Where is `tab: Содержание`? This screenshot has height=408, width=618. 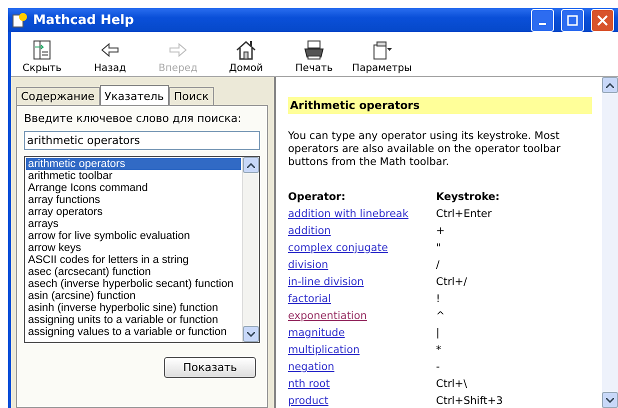 tab: Содержание is located at coordinates (58, 96).